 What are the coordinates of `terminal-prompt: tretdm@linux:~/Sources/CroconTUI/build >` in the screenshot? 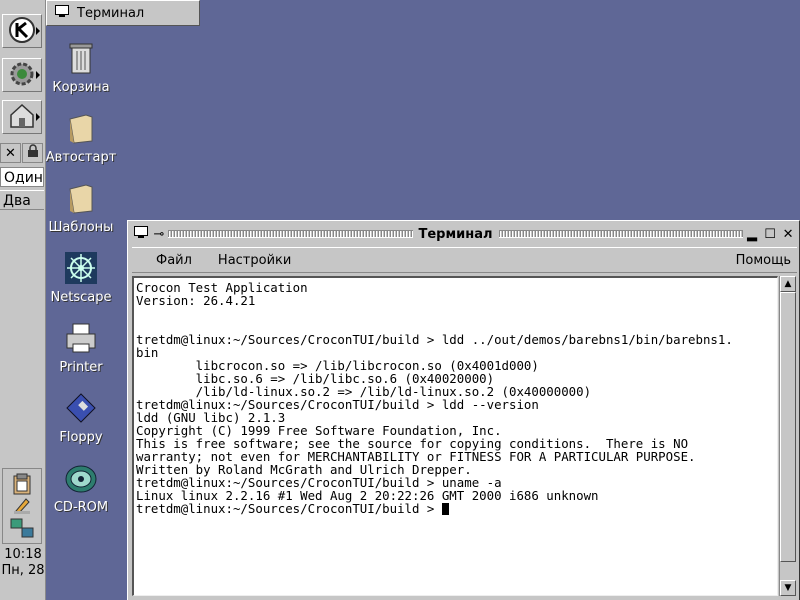 It's located at (289, 508).